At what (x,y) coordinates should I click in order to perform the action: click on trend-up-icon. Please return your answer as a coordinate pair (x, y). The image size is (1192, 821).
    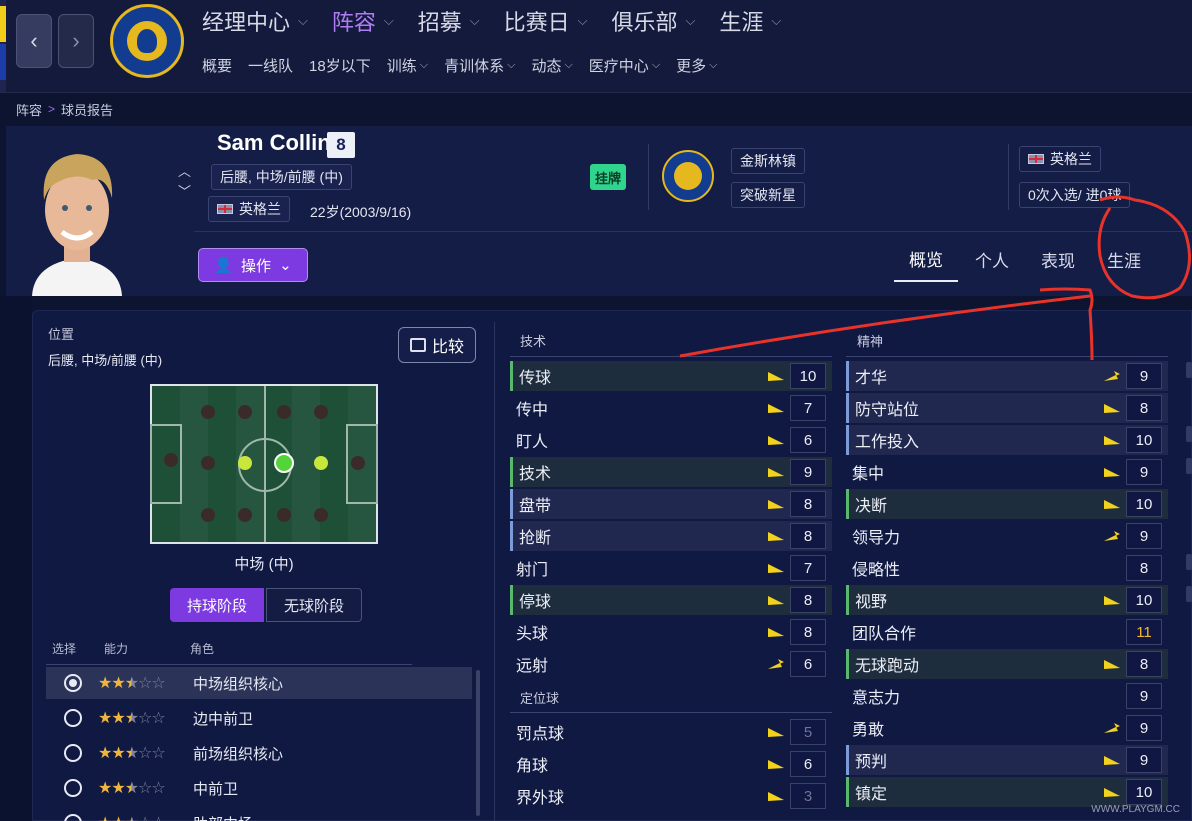
    Looking at the image, I should click on (776, 663).